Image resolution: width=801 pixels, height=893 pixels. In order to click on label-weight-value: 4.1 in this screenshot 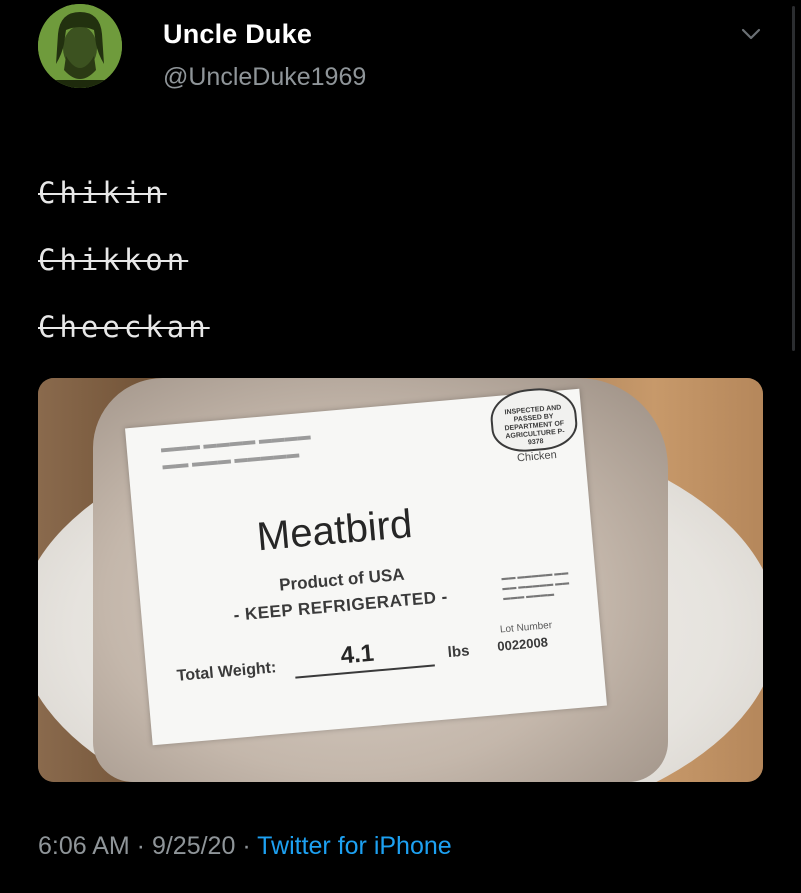, I will do `click(357, 654)`.